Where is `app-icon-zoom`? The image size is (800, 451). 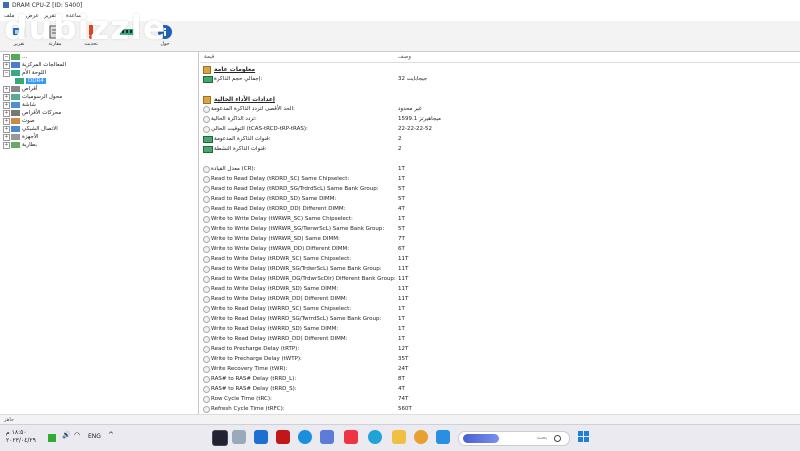
app-icon-zoom is located at coordinates (305, 437).